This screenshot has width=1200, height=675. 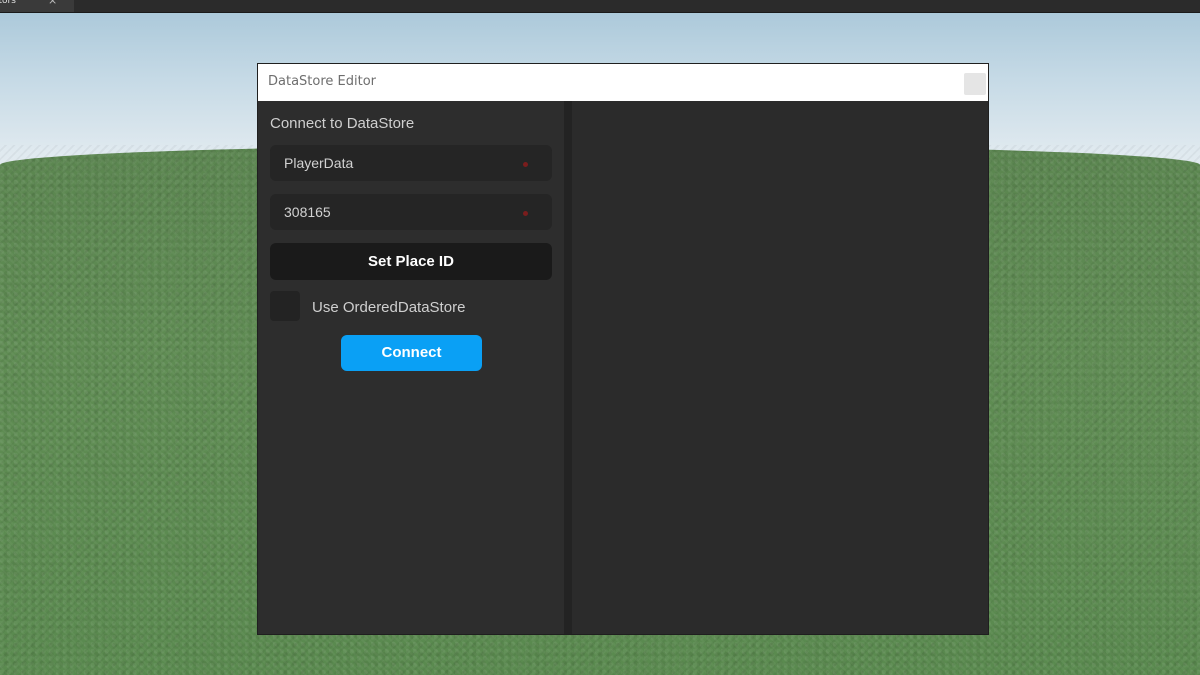 I want to click on tab-editors: itors ×, so click(x=37, y=6).